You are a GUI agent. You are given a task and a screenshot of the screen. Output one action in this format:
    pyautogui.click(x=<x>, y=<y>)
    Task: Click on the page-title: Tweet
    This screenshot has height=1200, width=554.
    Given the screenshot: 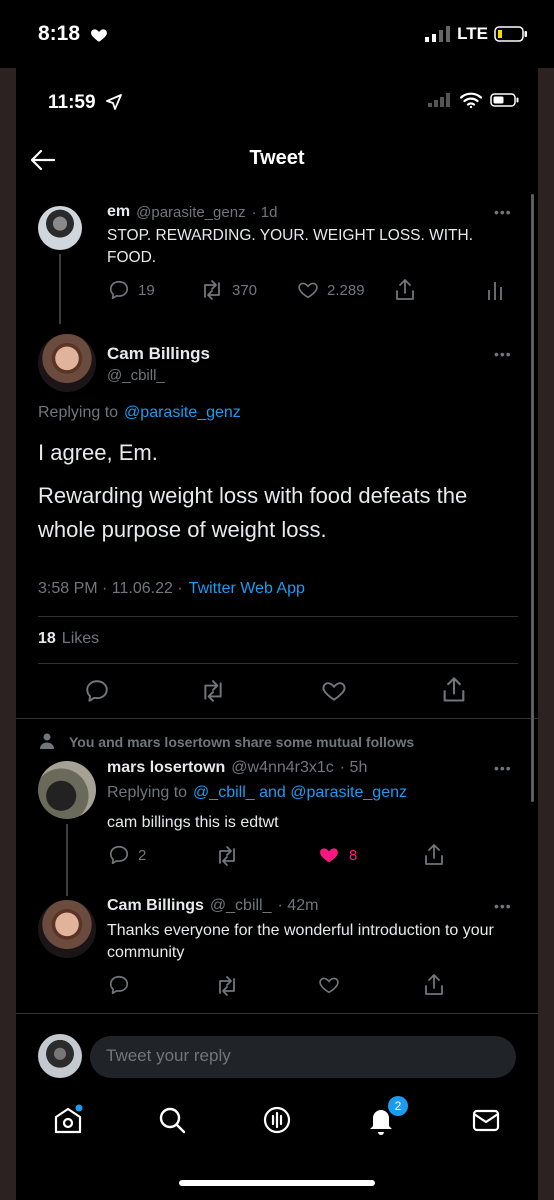 What is the action you would take?
    pyautogui.click(x=277, y=158)
    